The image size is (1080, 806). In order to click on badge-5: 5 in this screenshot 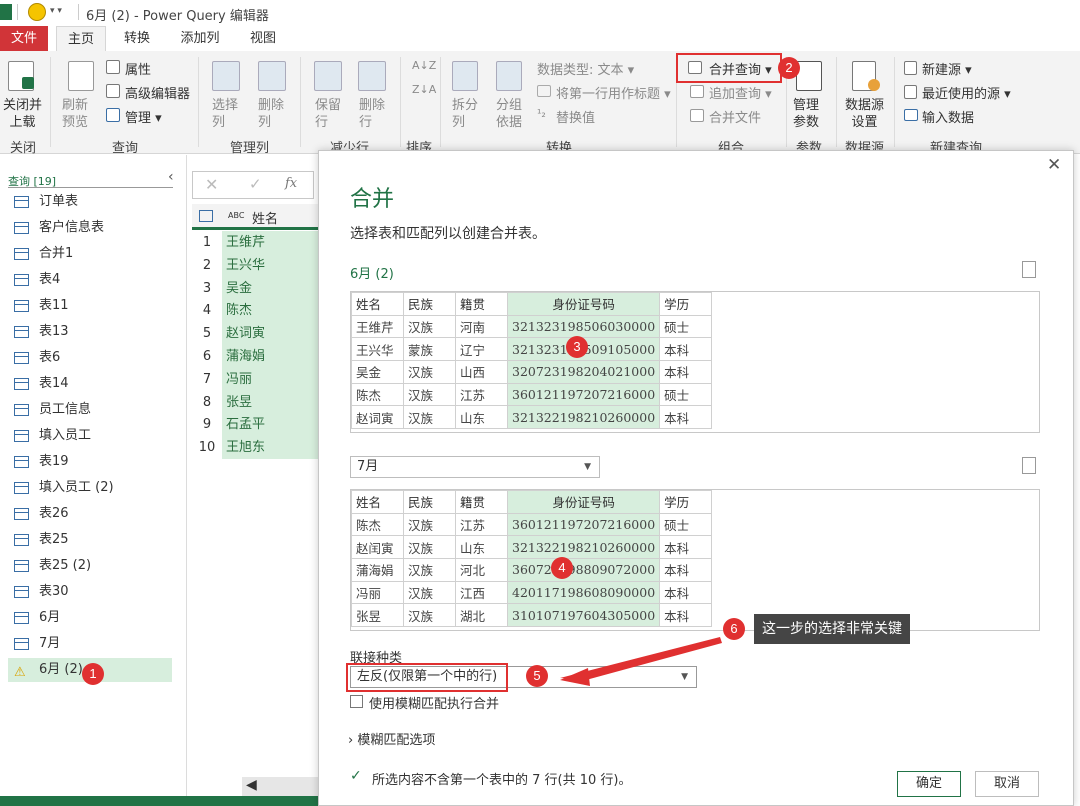, I will do `click(537, 676)`.